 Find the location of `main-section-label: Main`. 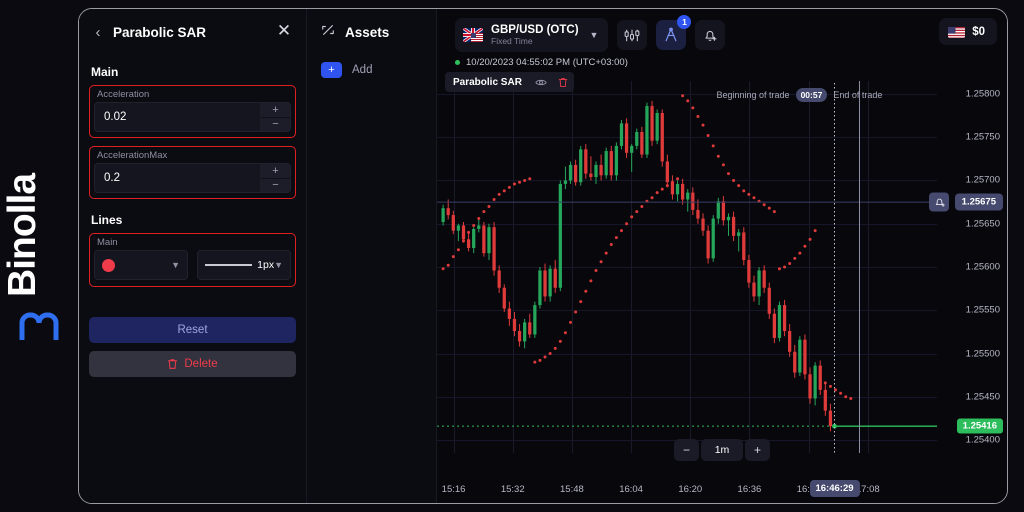

main-section-label: Main is located at coordinates (105, 72).